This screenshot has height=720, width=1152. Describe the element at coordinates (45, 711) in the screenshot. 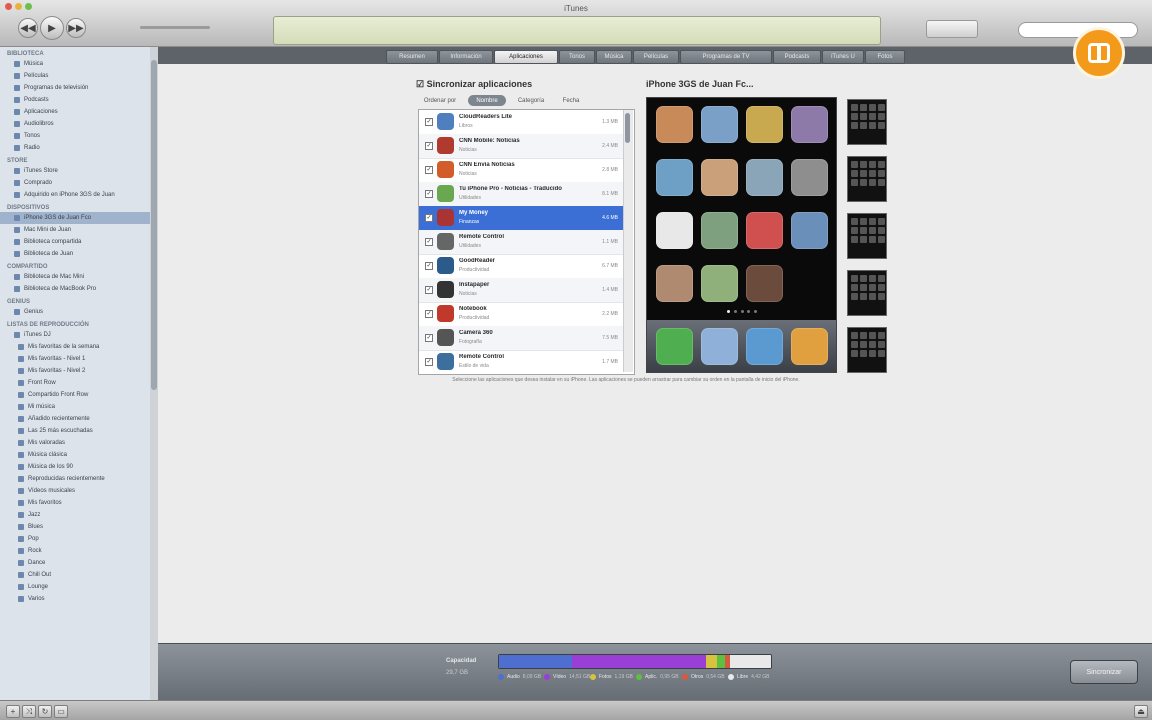

I see `repeat-button: ↻` at that location.